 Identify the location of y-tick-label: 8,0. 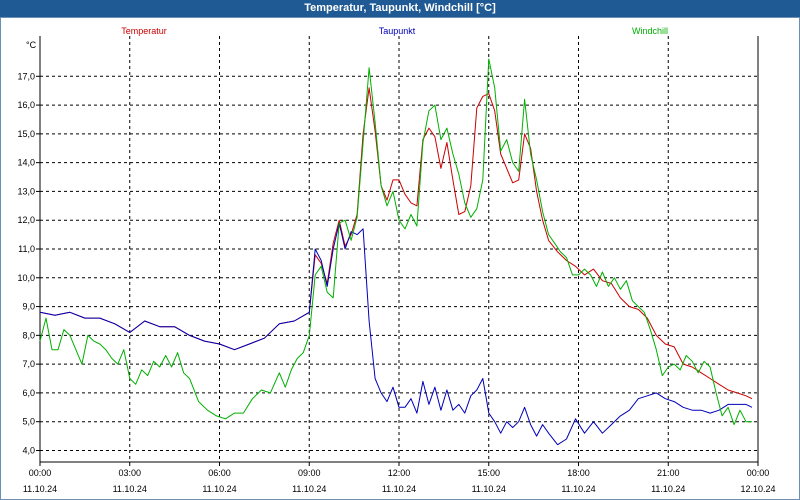
(28, 335).